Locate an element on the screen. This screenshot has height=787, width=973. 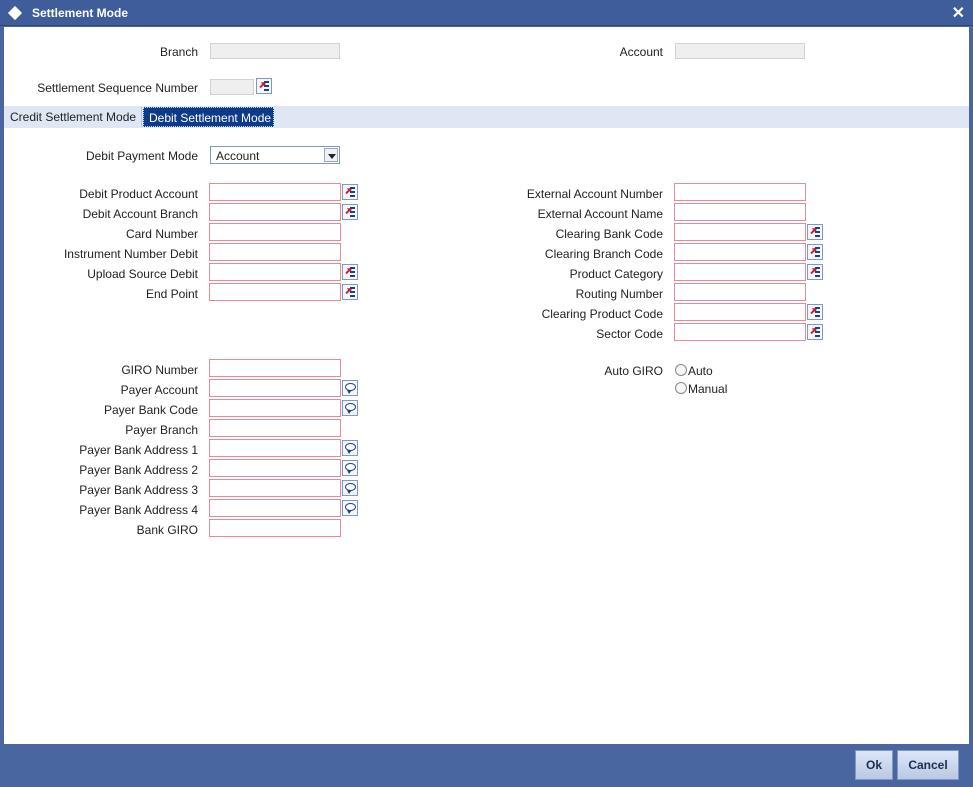
payer-bank-address-4-comment-icon is located at coordinates (350, 508).